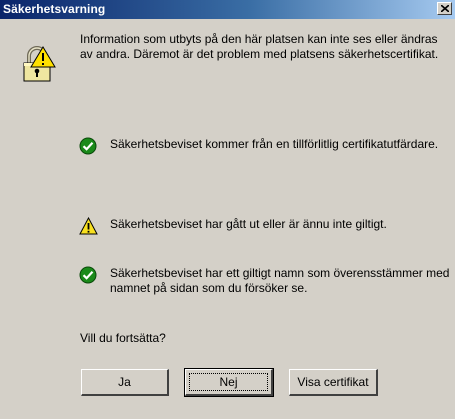  Describe the element at coordinates (54, 9) in the screenshot. I see `window-title: Säkerhetsvarning` at that location.